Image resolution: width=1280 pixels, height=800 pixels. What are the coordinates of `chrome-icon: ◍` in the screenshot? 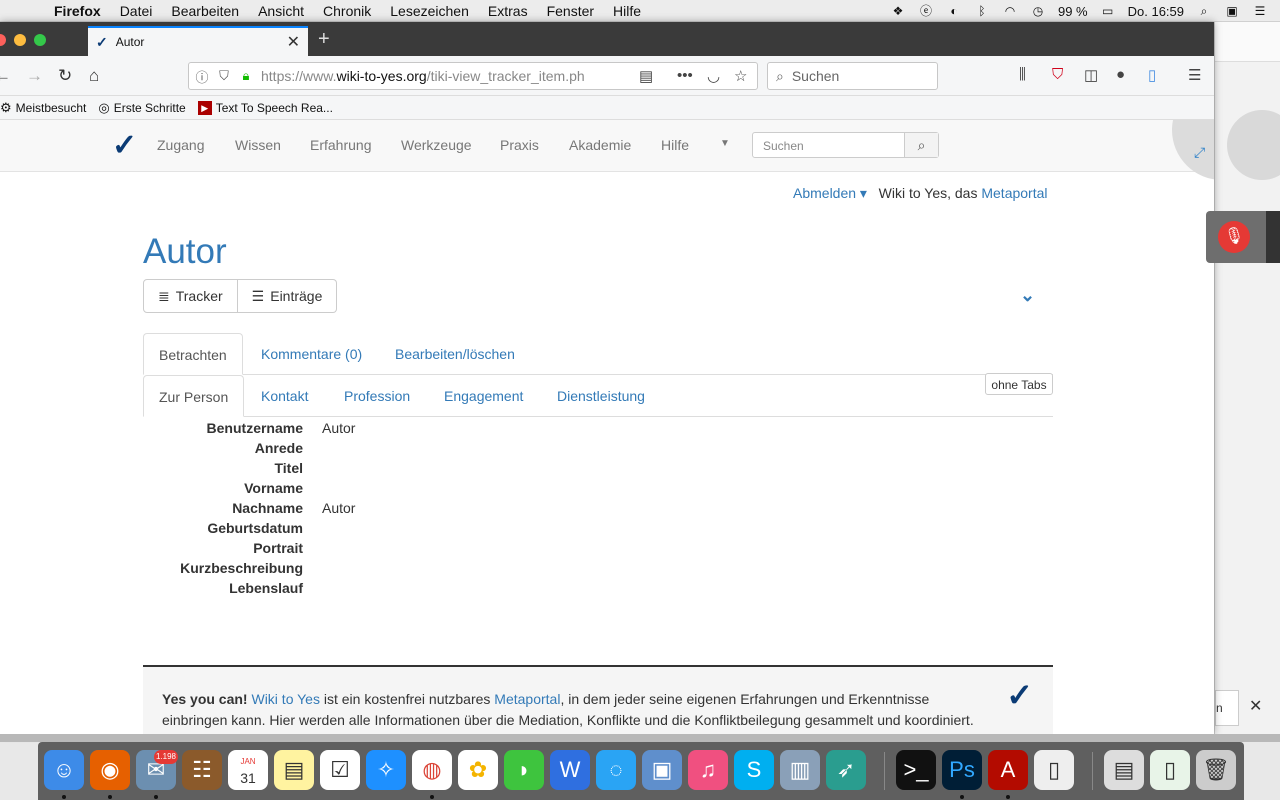 It's located at (432, 770).